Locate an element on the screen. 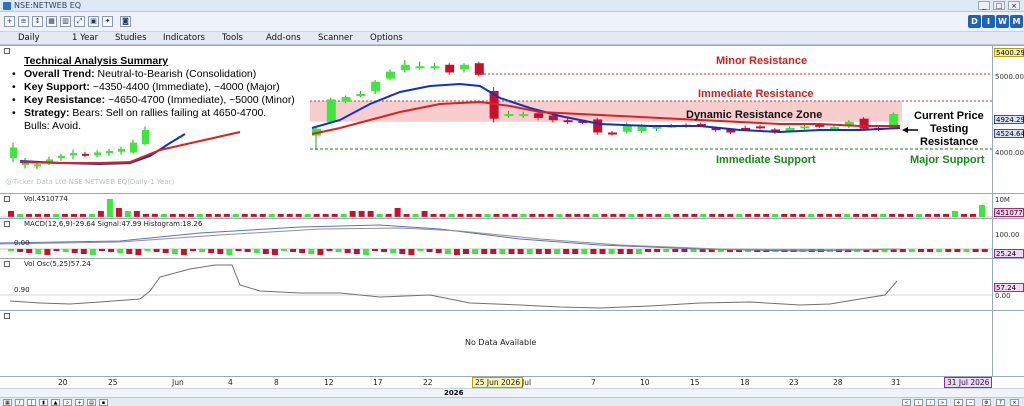  annotation-minor-resistance: Minor Resistance is located at coordinates (762, 61).